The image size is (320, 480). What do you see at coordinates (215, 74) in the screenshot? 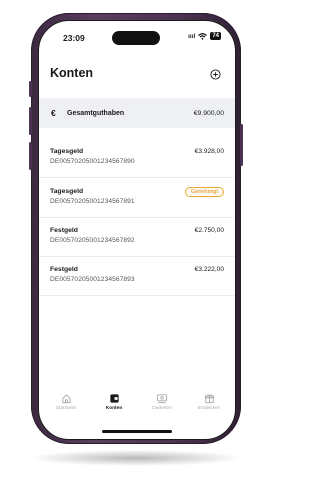
I see `plus-circle-icon` at bounding box center [215, 74].